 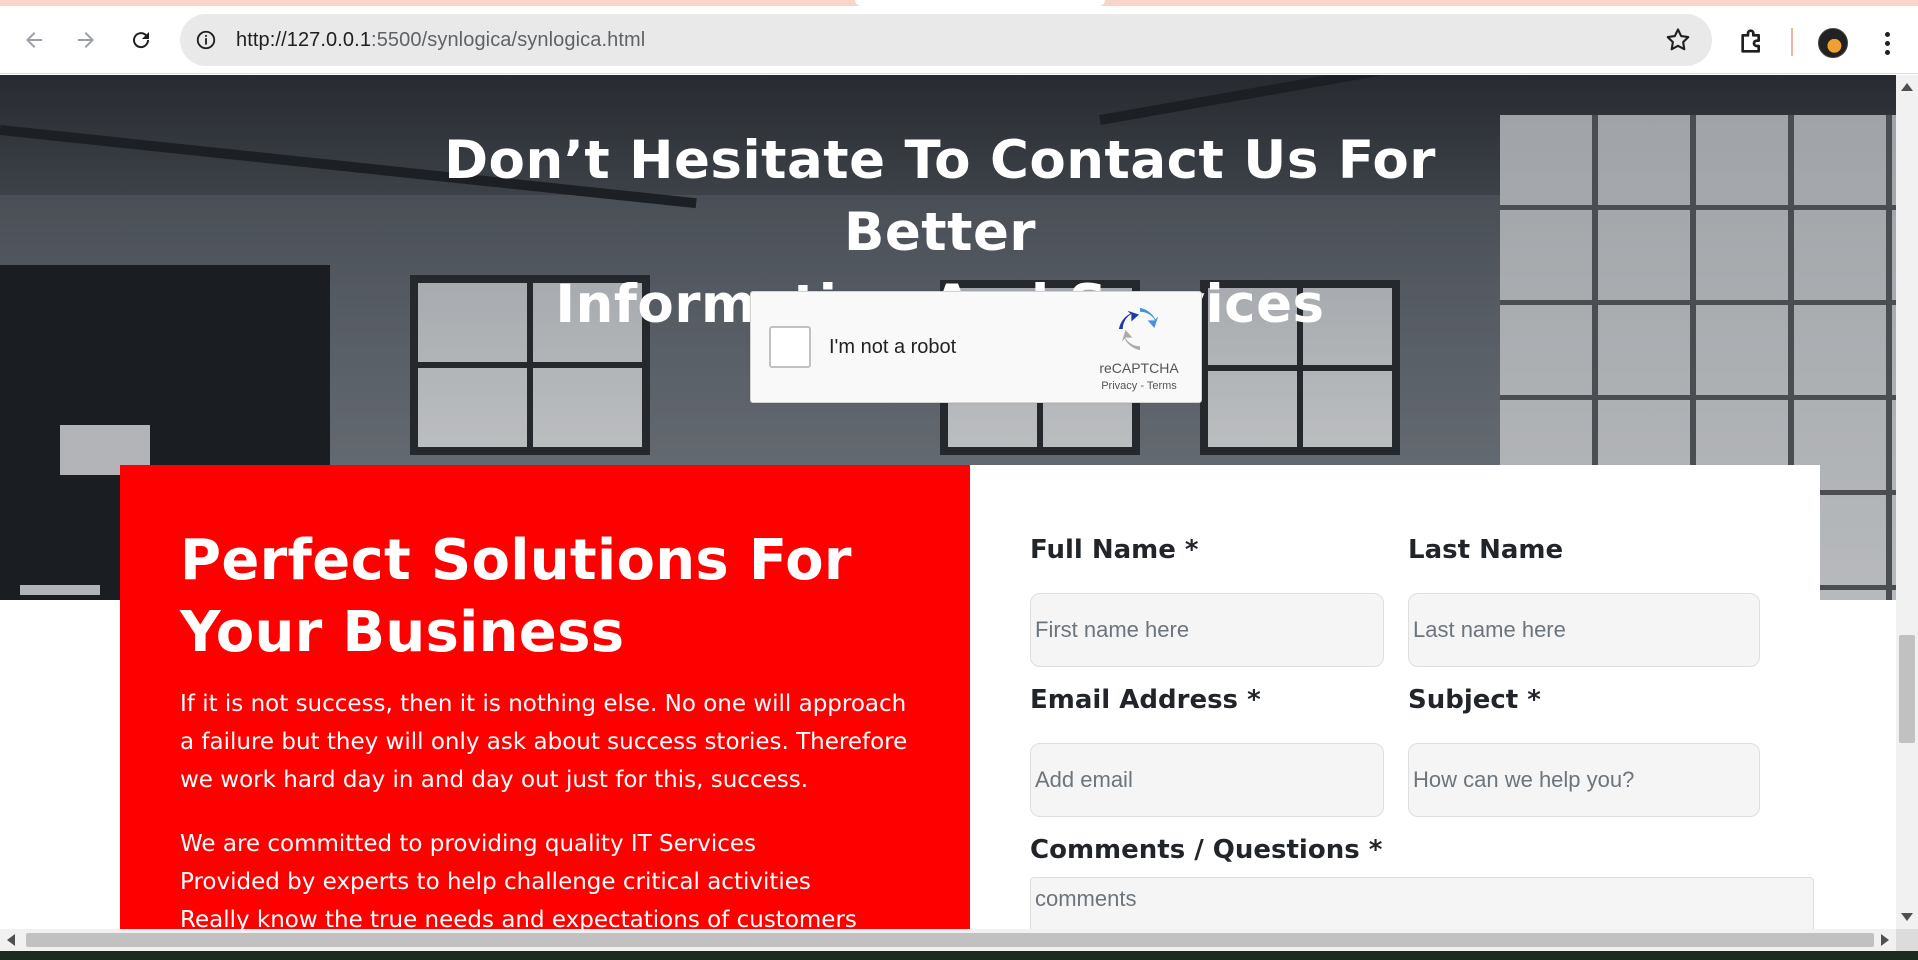 I want to click on toolbar-divider, so click(x=1792, y=42).